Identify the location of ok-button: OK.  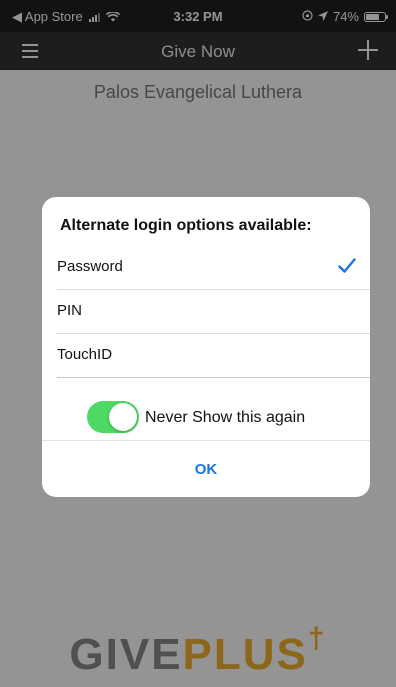
(206, 470).